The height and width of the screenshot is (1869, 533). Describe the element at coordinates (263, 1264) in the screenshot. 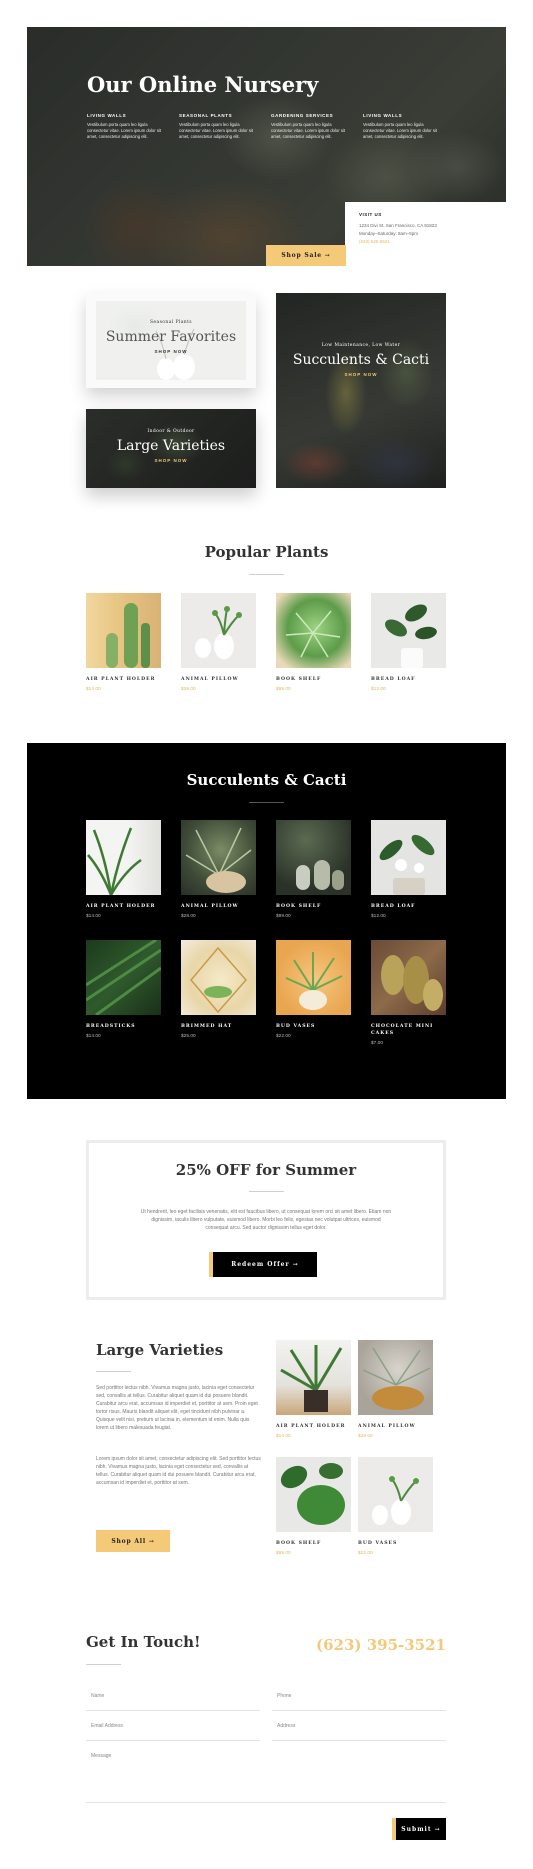

I see `redeem-offer-button: Redeem Offer →` at that location.